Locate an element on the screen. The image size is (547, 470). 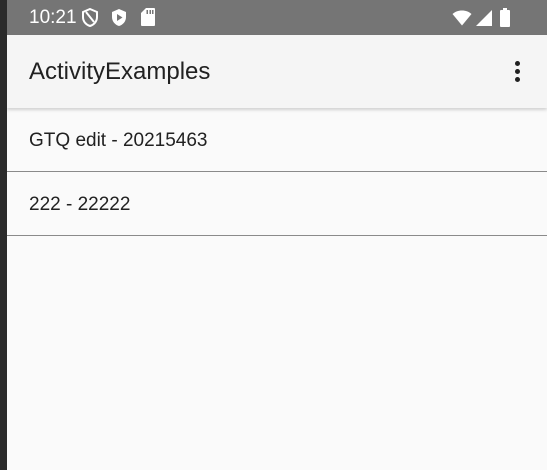
list-item-text: 222 - 22222 is located at coordinates (80, 204).